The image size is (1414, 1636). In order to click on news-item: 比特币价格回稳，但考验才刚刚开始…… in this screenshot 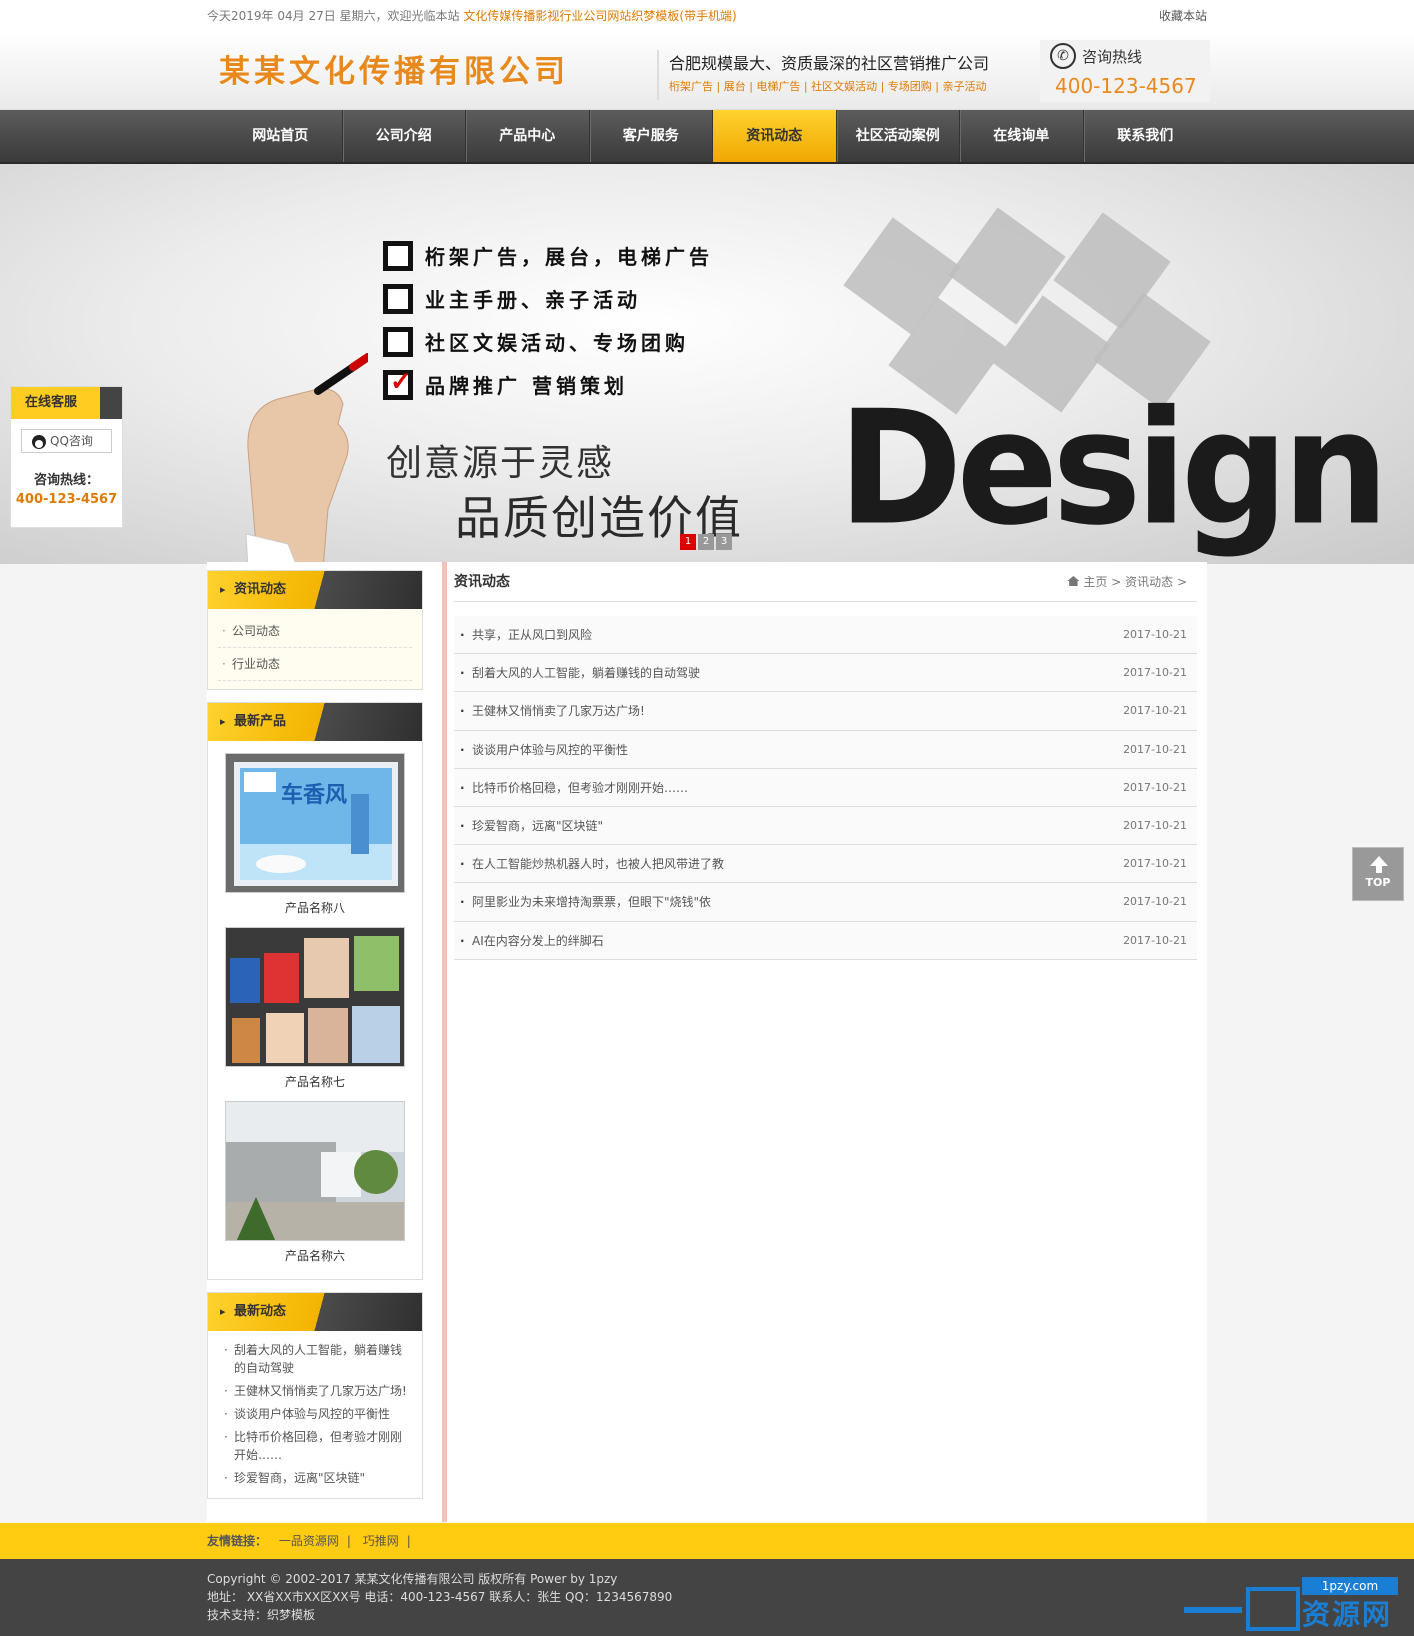, I will do `click(316, 1446)`.